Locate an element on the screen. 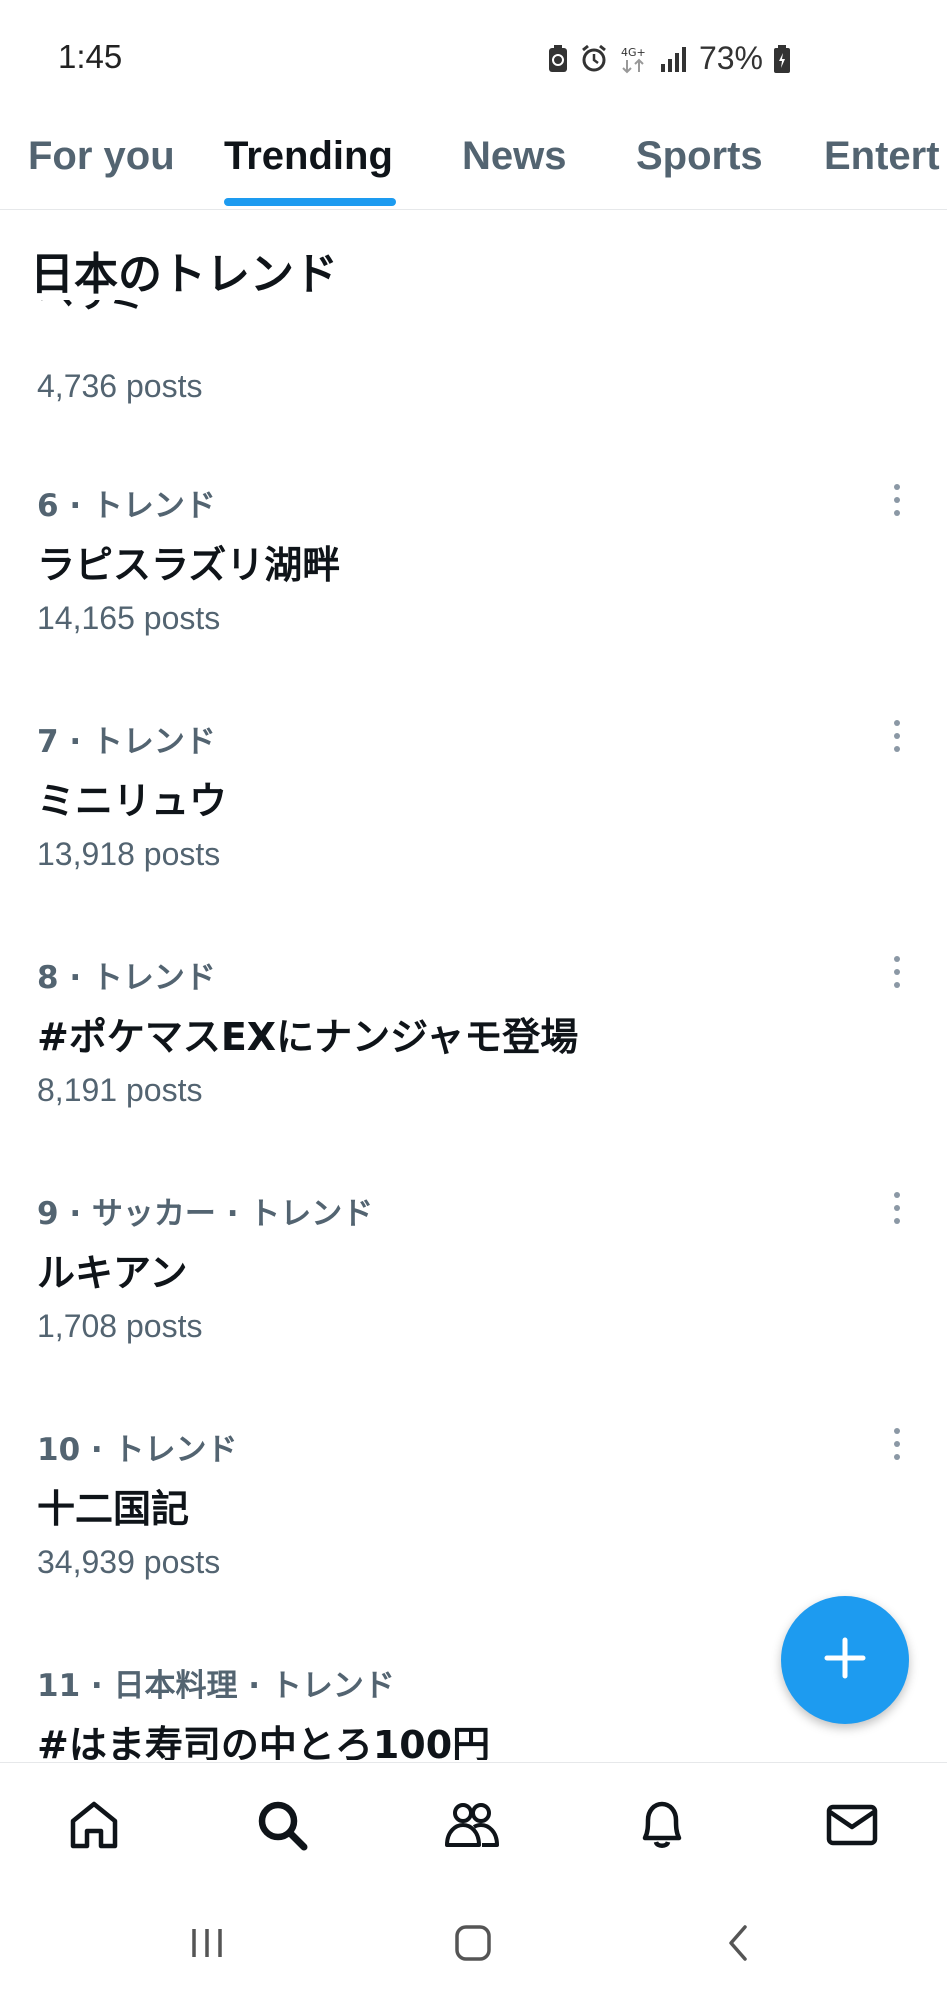  section-title: 日本のトレンド is located at coordinates (184, 274).